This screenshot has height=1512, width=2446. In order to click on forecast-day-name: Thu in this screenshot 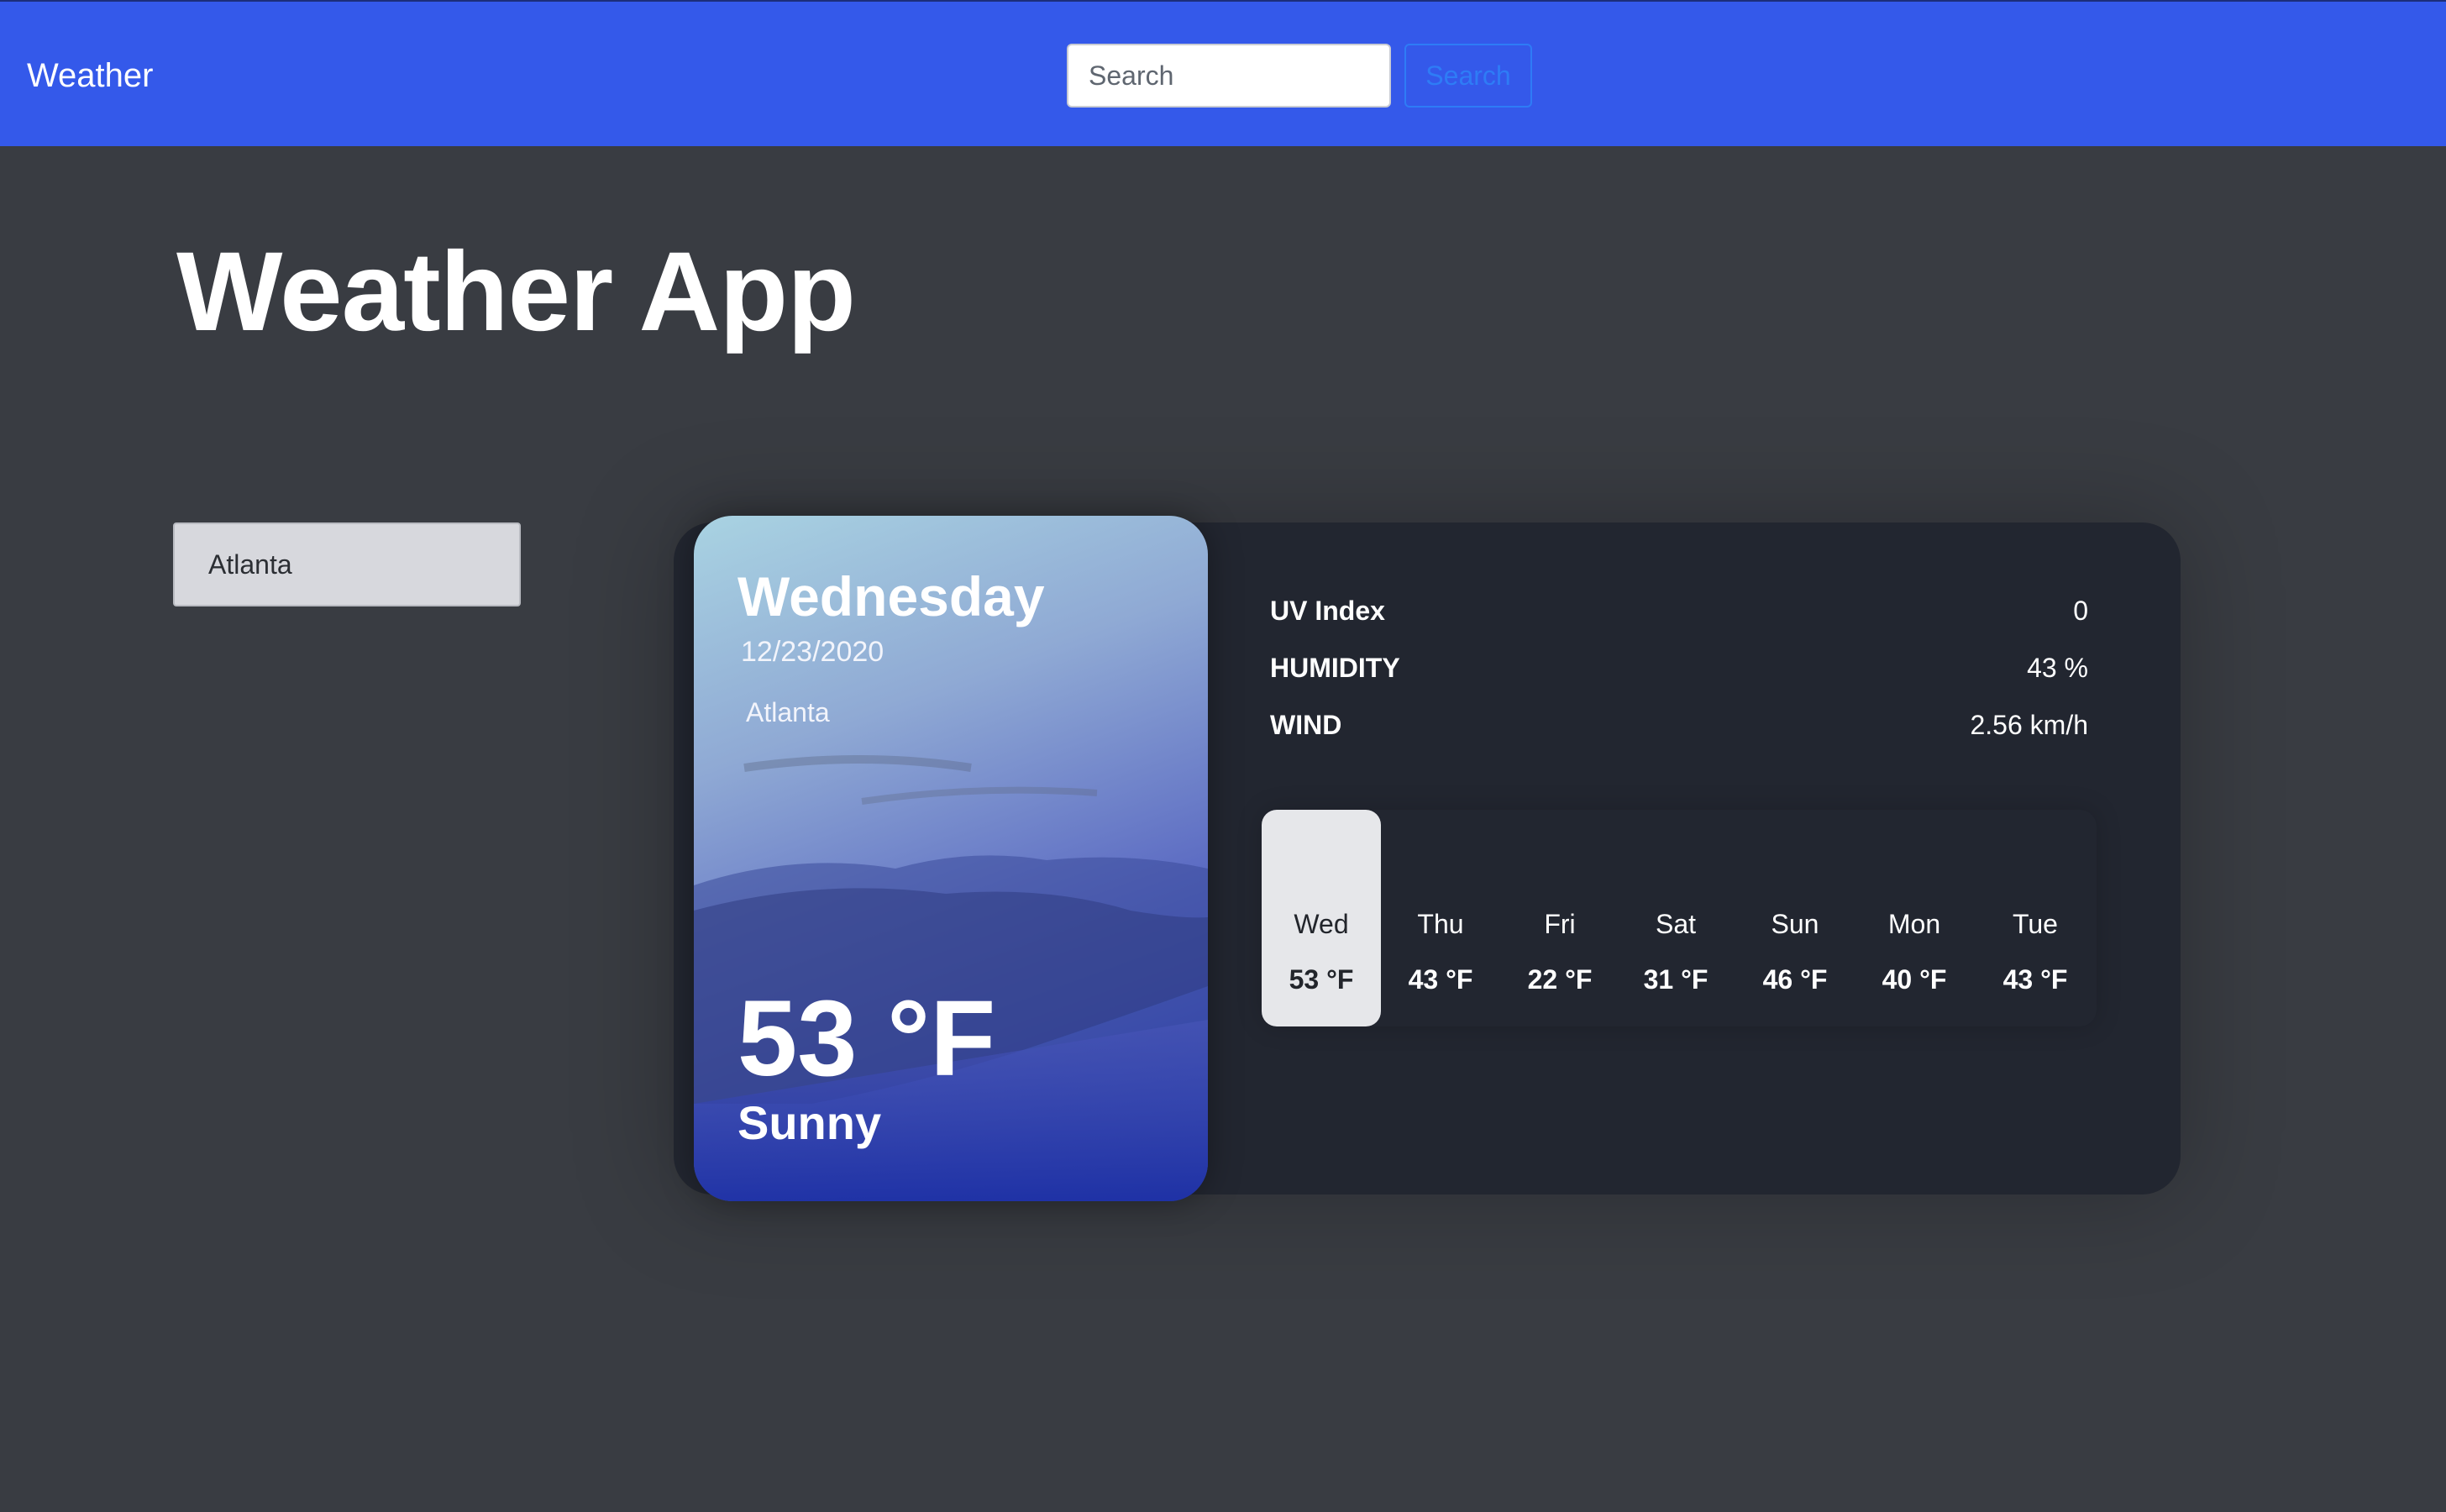, I will do `click(1440, 924)`.